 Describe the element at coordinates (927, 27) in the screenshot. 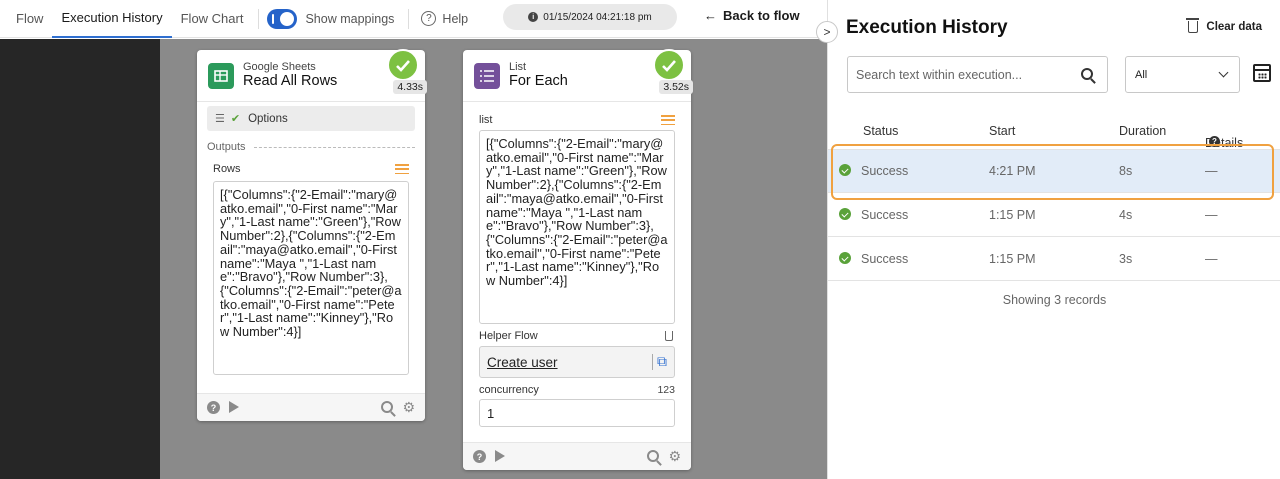

I see `panel-title: Execution History` at that location.